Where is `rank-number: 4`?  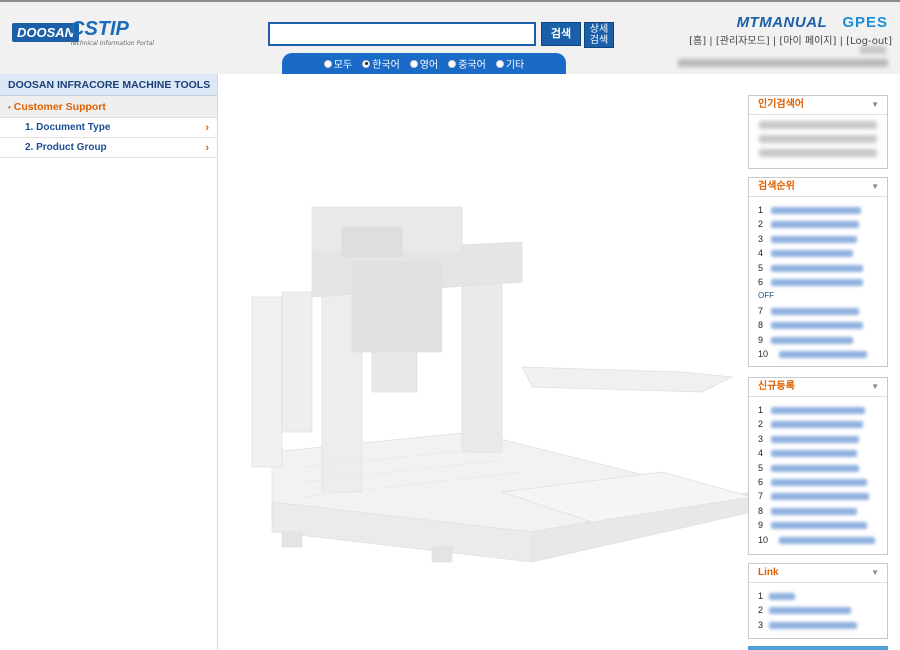 rank-number: 4 is located at coordinates (761, 253).